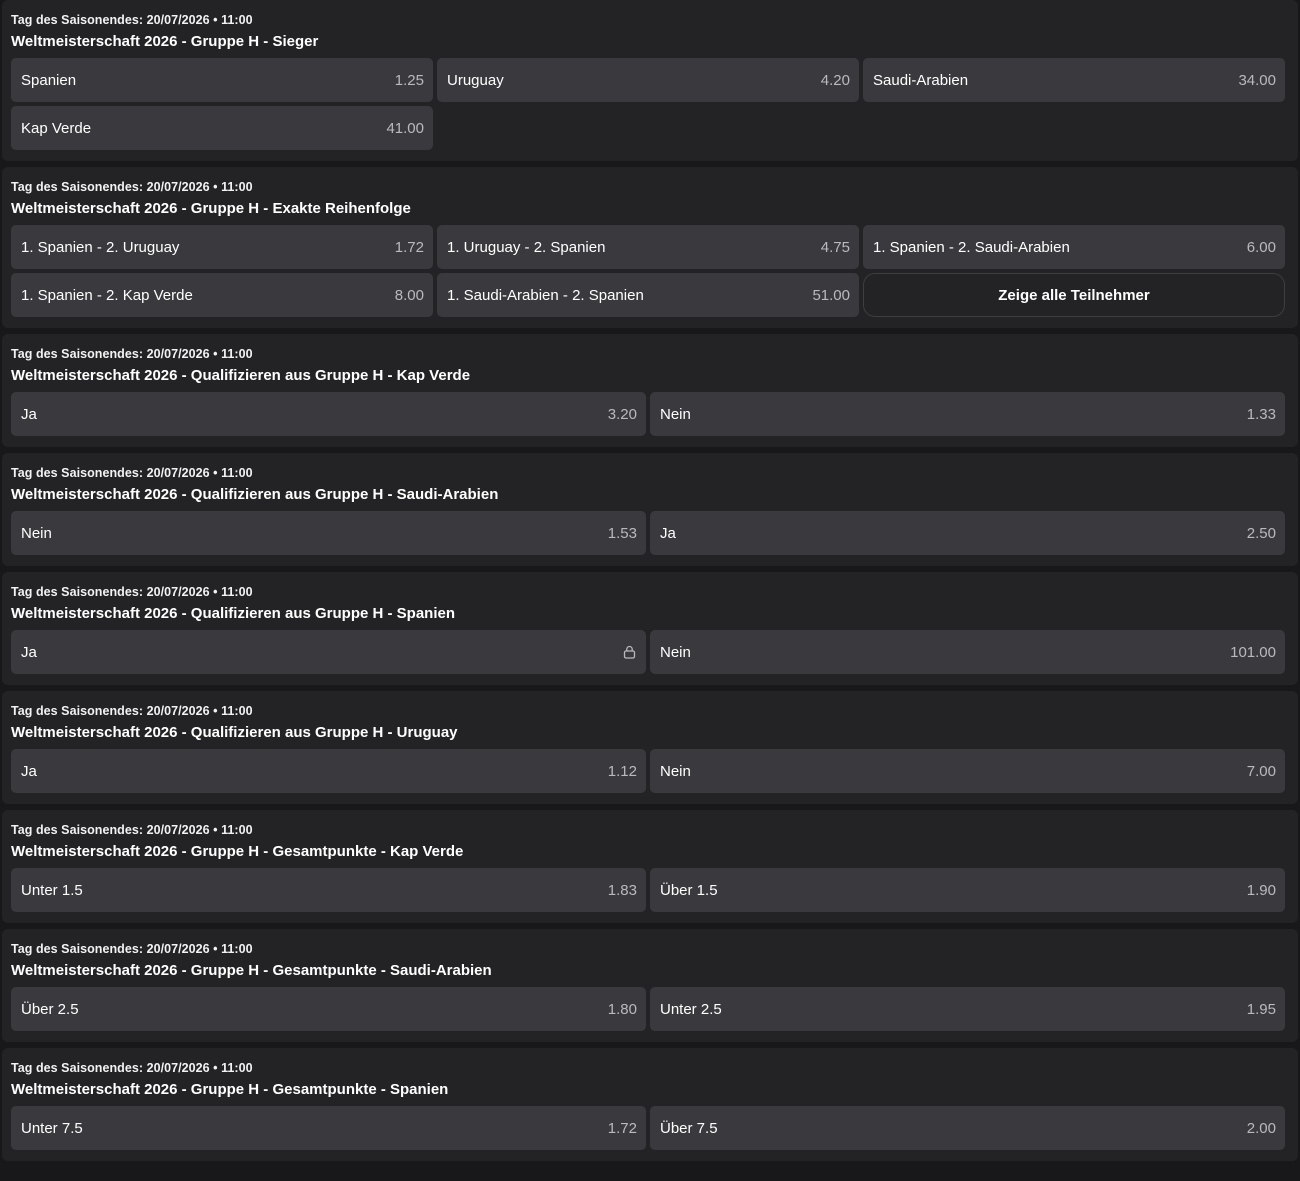 The height and width of the screenshot is (1181, 1300). I want to click on outcome-odds: 51.00, so click(831, 295).